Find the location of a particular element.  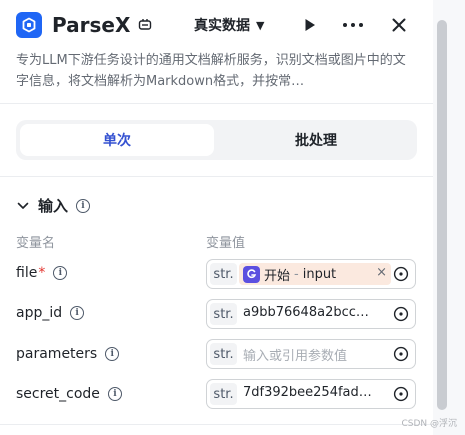

input-section-header: 输入 i is located at coordinates (53, 205).